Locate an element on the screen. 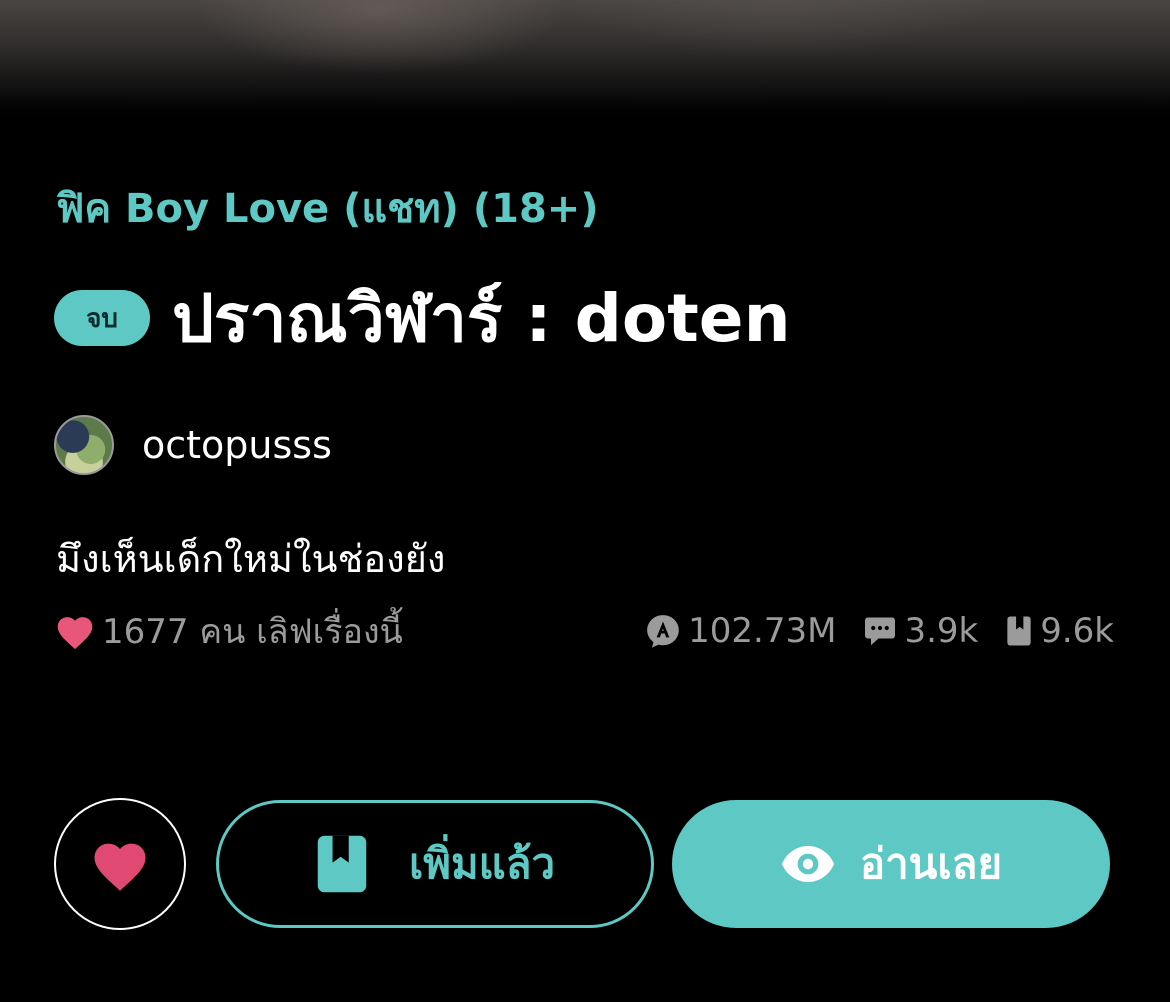  story-tagline: มึงเห็นเด็กใหม่ในช่องยัง is located at coordinates (251, 559).